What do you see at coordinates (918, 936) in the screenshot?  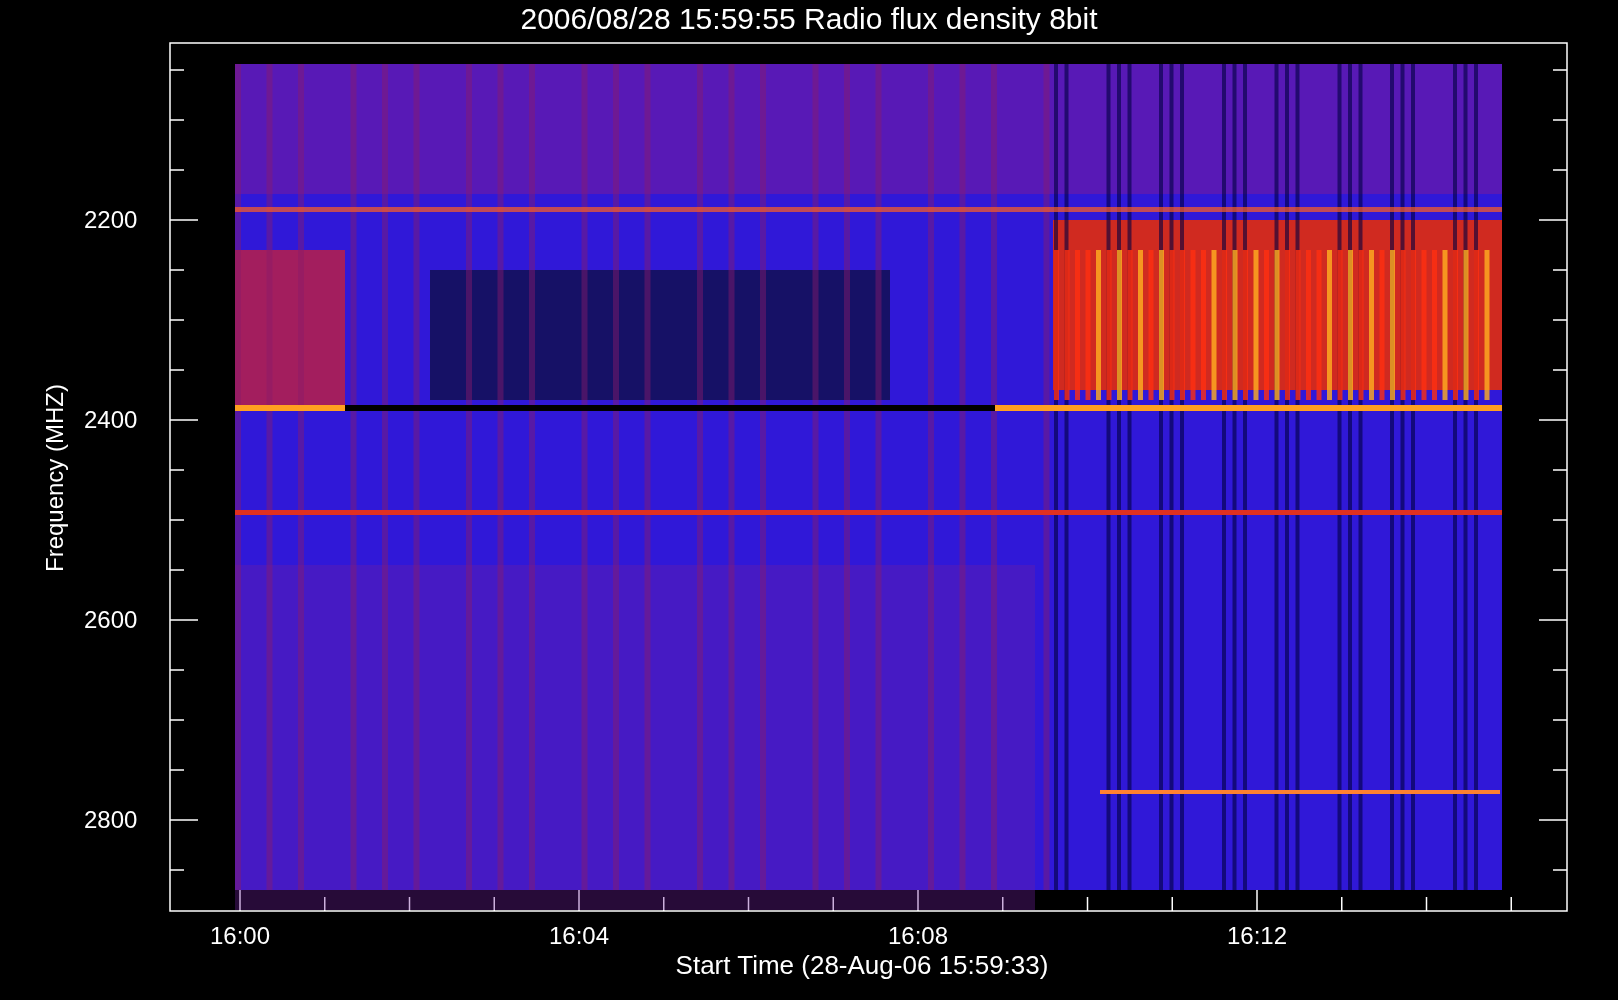 I see `x-tick-label: 16:08` at bounding box center [918, 936].